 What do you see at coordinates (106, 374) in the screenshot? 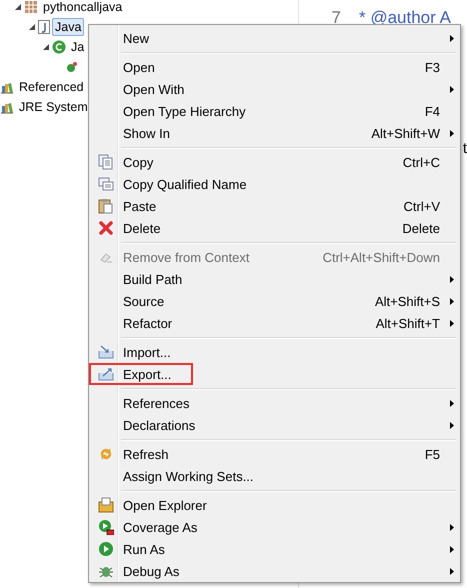
I see `export-icon` at bounding box center [106, 374].